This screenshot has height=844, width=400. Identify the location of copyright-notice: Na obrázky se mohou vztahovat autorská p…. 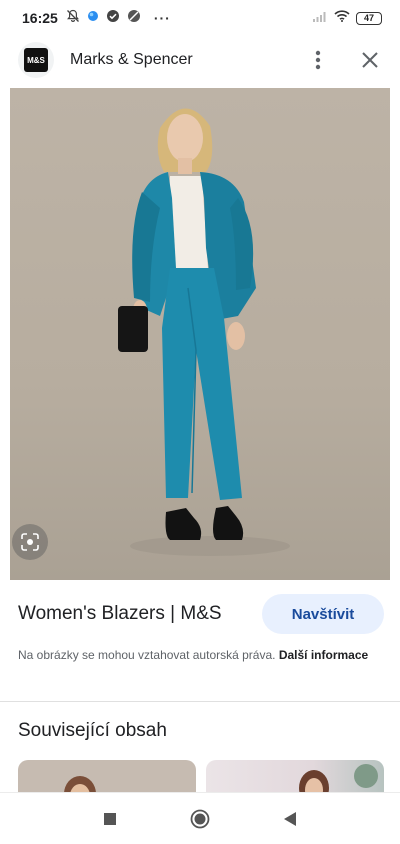
(201, 655).